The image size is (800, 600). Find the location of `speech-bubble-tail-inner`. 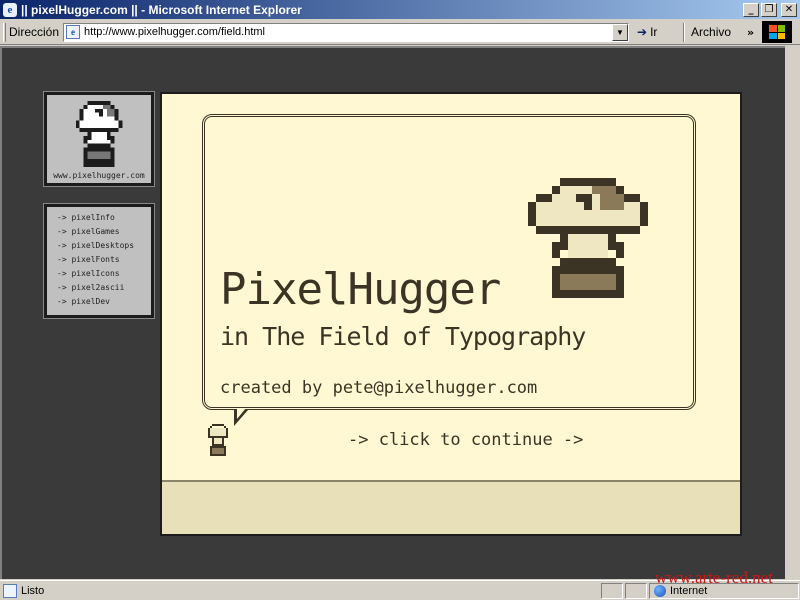

speech-bubble-tail-inner is located at coordinates (241, 413).